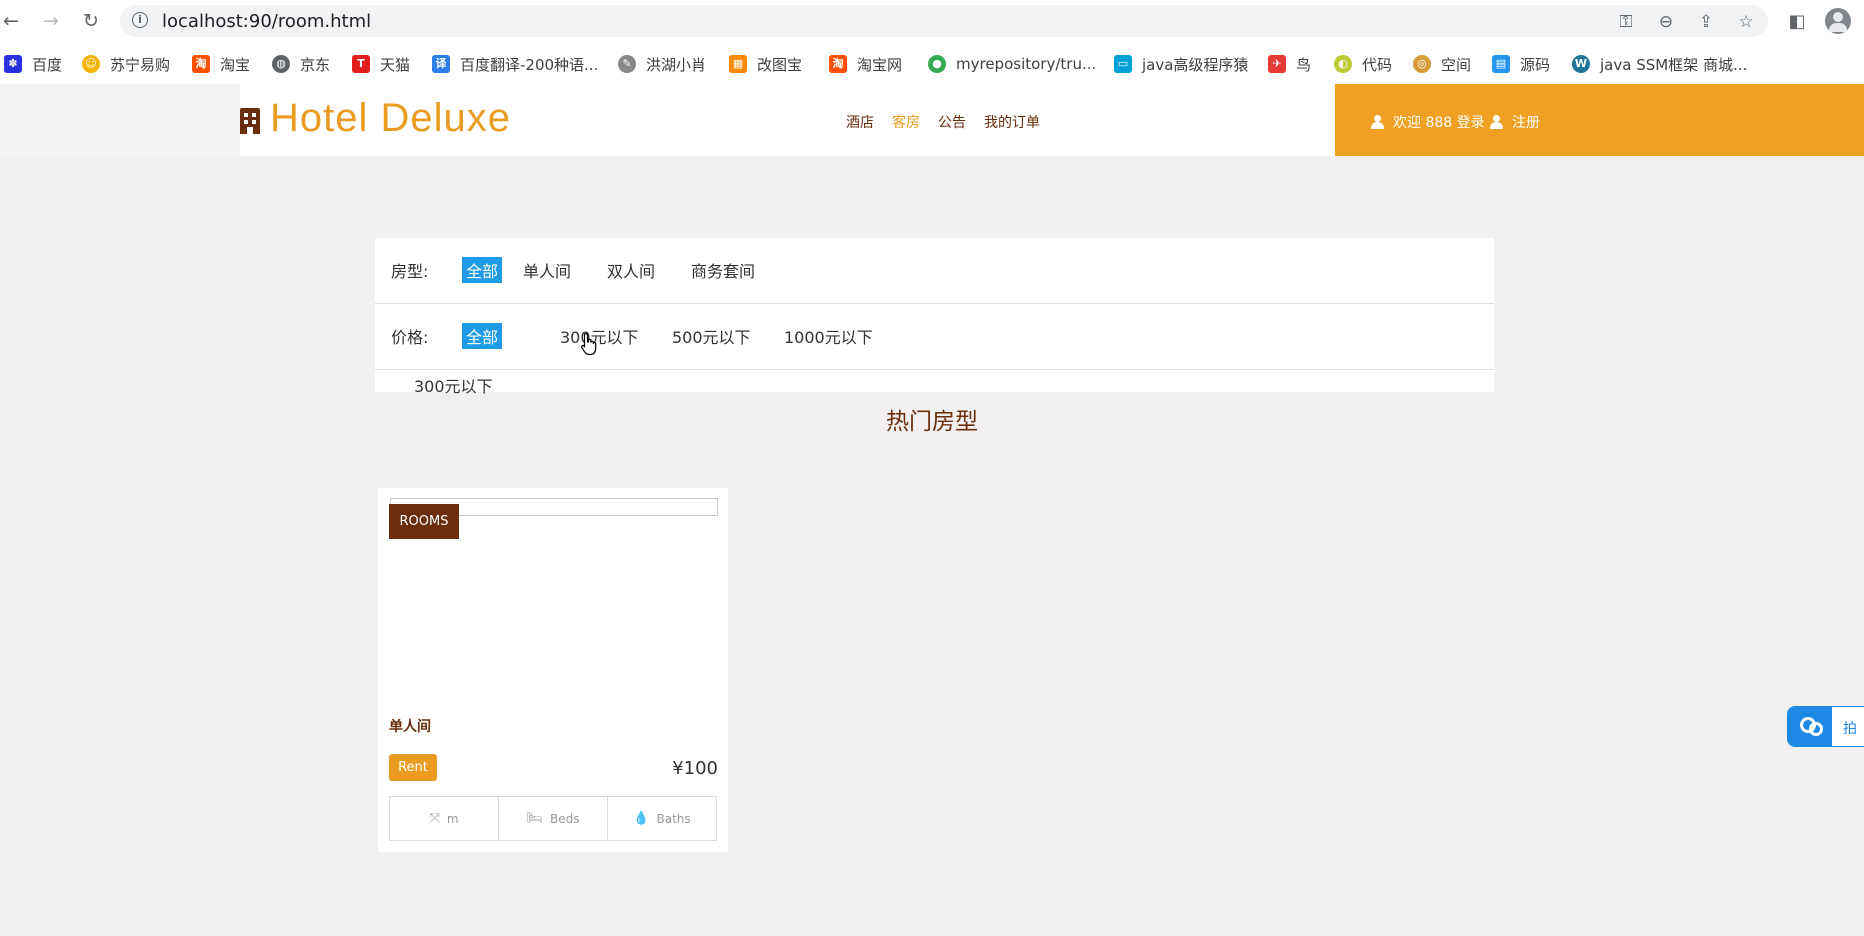 This screenshot has width=1864, height=936. I want to click on expand-arrows-icon: ⤧, so click(434, 818).